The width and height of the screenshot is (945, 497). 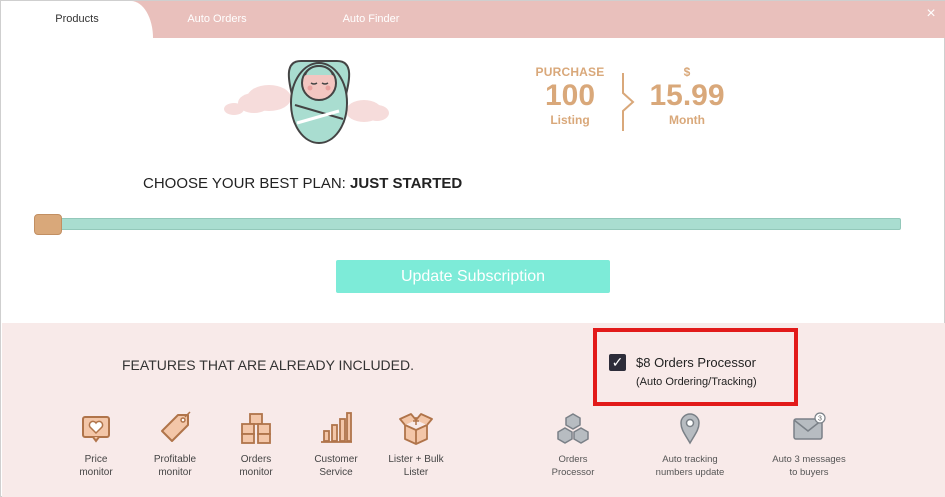 I want to click on tab-auto-finder: Auto Finder, so click(x=371, y=19).